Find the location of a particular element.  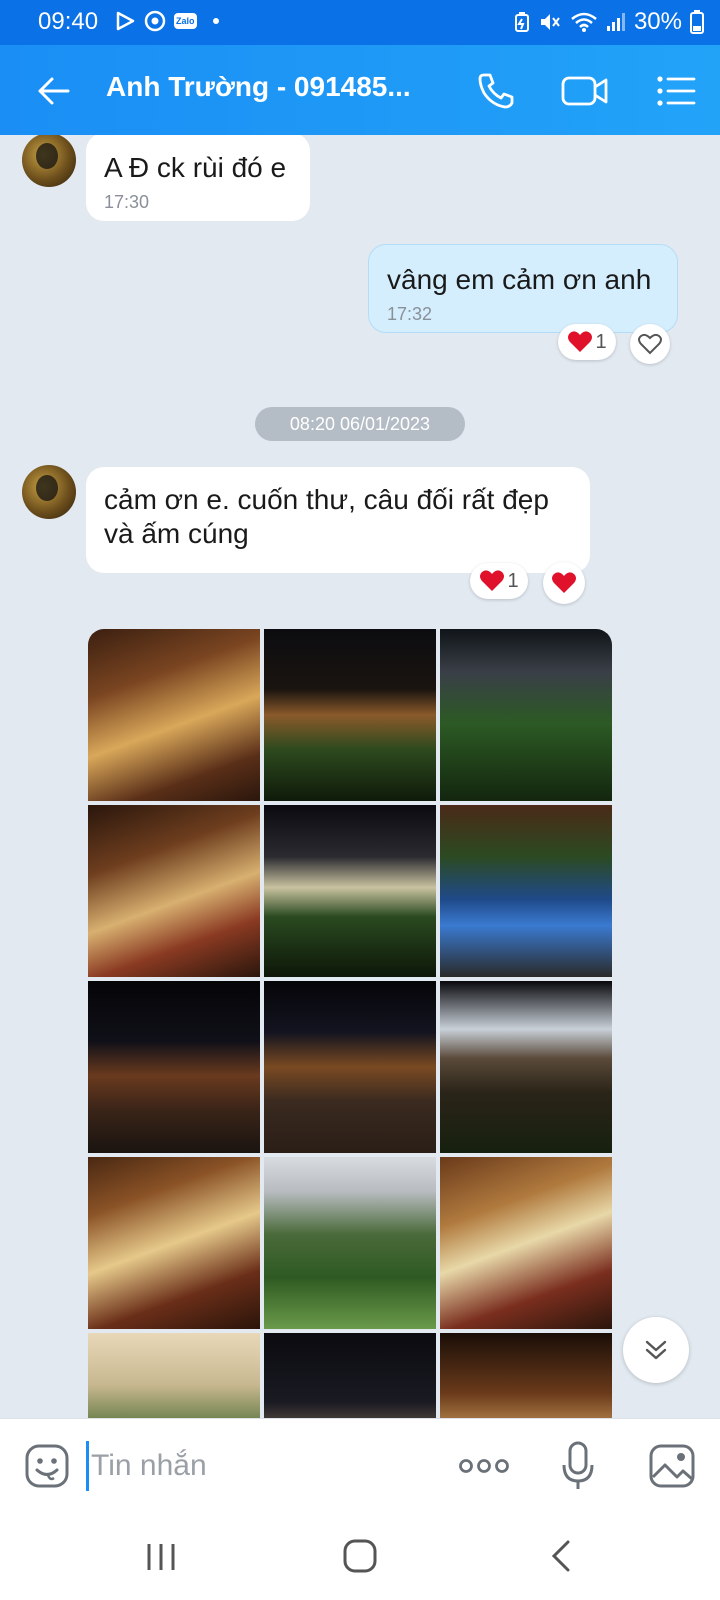

message-time: 17:32 is located at coordinates (410, 314).